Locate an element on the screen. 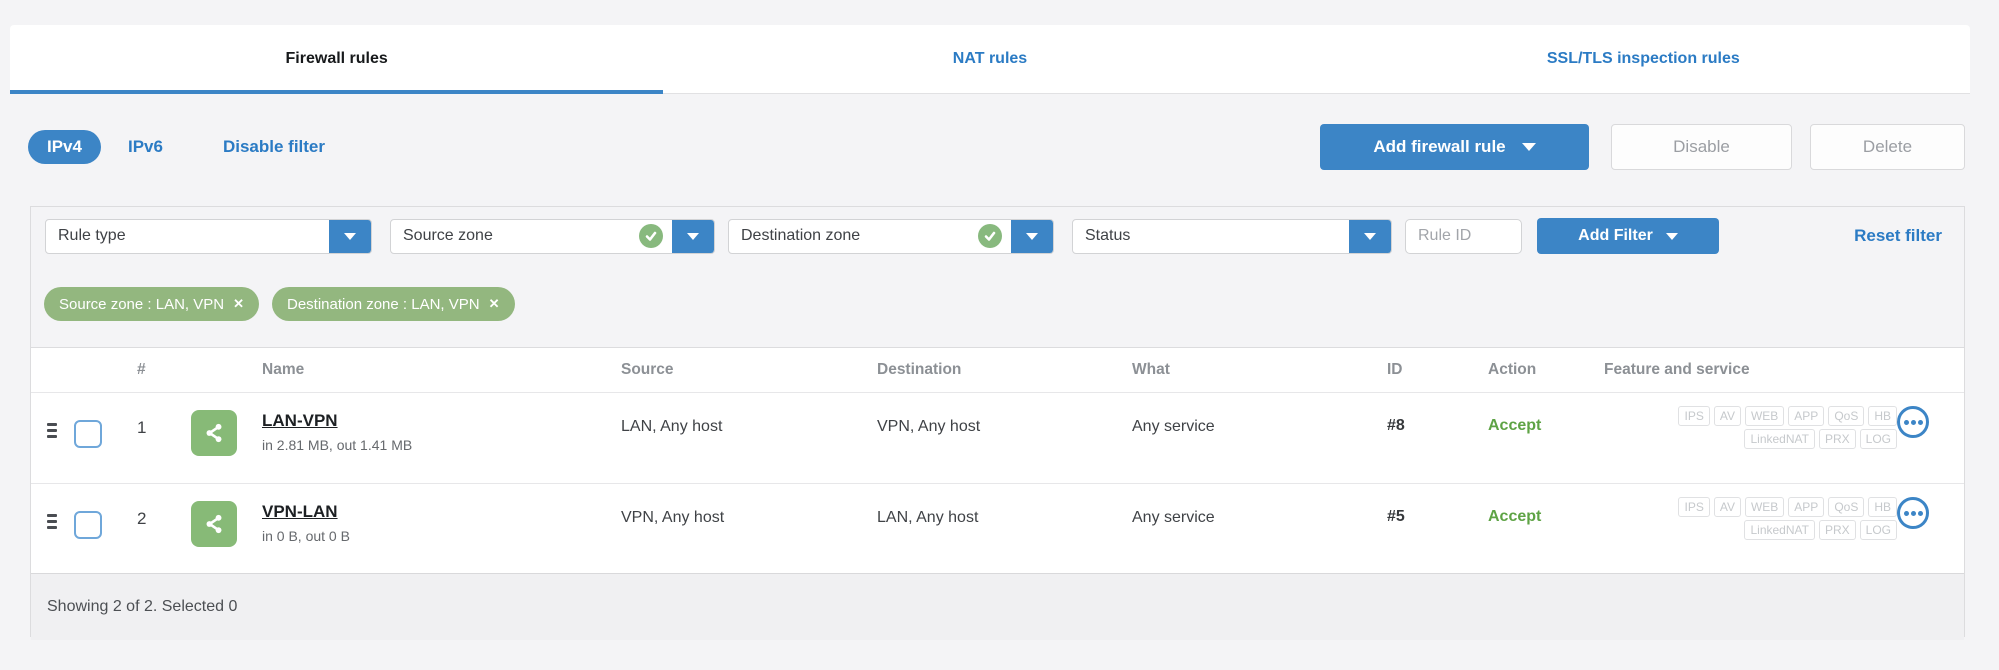 This screenshot has width=1999, height=670. status-select: Status is located at coordinates (1232, 236).